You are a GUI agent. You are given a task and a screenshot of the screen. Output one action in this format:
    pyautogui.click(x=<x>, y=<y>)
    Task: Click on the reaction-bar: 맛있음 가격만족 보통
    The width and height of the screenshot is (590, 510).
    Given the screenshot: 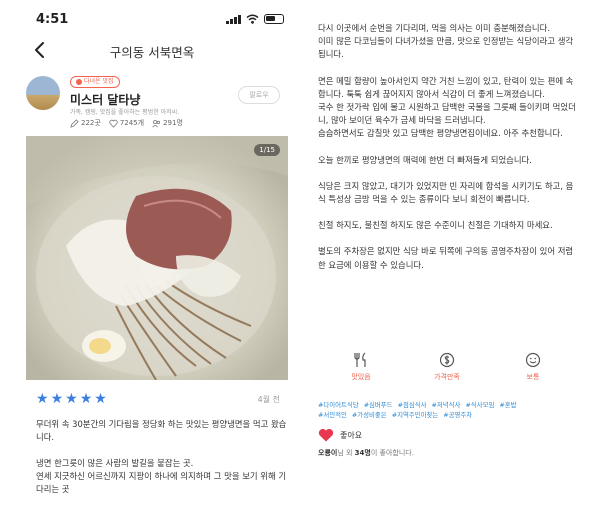 What is the action you would take?
    pyautogui.click(x=447, y=372)
    